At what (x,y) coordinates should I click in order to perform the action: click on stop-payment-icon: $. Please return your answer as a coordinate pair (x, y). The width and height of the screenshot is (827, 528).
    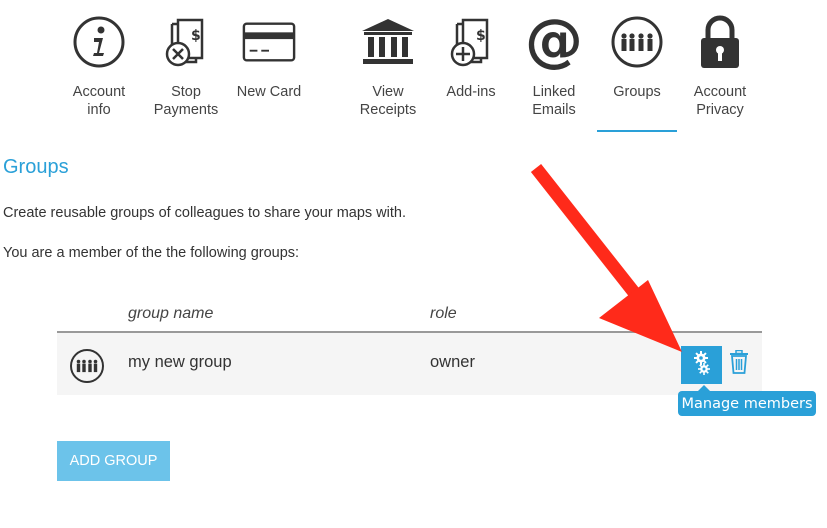
    Looking at the image, I should click on (186, 42).